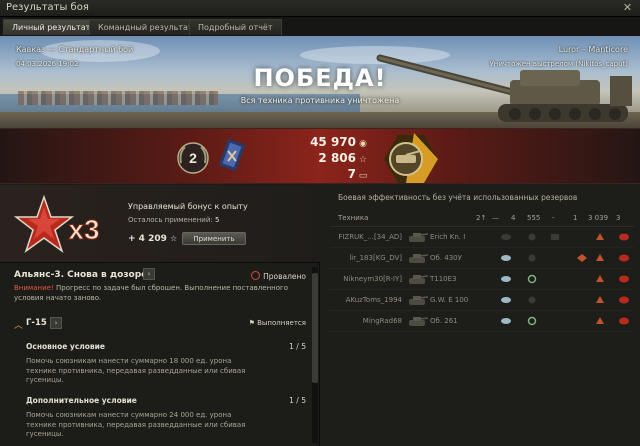 Image resolution: width=640 pixels, height=446 pixels. What do you see at coordinates (149, 274) in the screenshot?
I see `mission-open-arrow-icon: ›` at bounding box center [149, 274].